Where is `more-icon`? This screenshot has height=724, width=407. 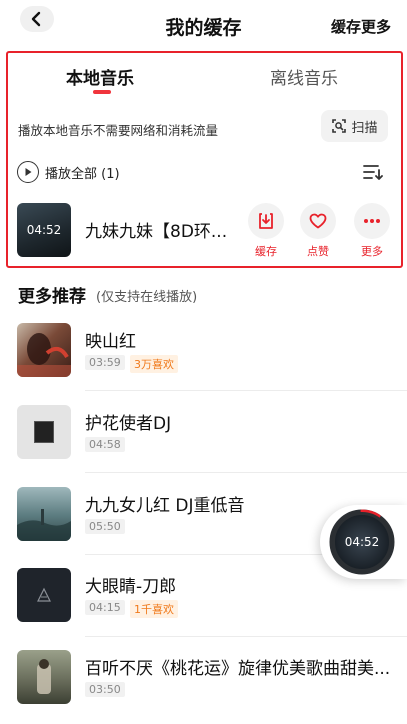
more-icon is located at coordinates (372, 221).